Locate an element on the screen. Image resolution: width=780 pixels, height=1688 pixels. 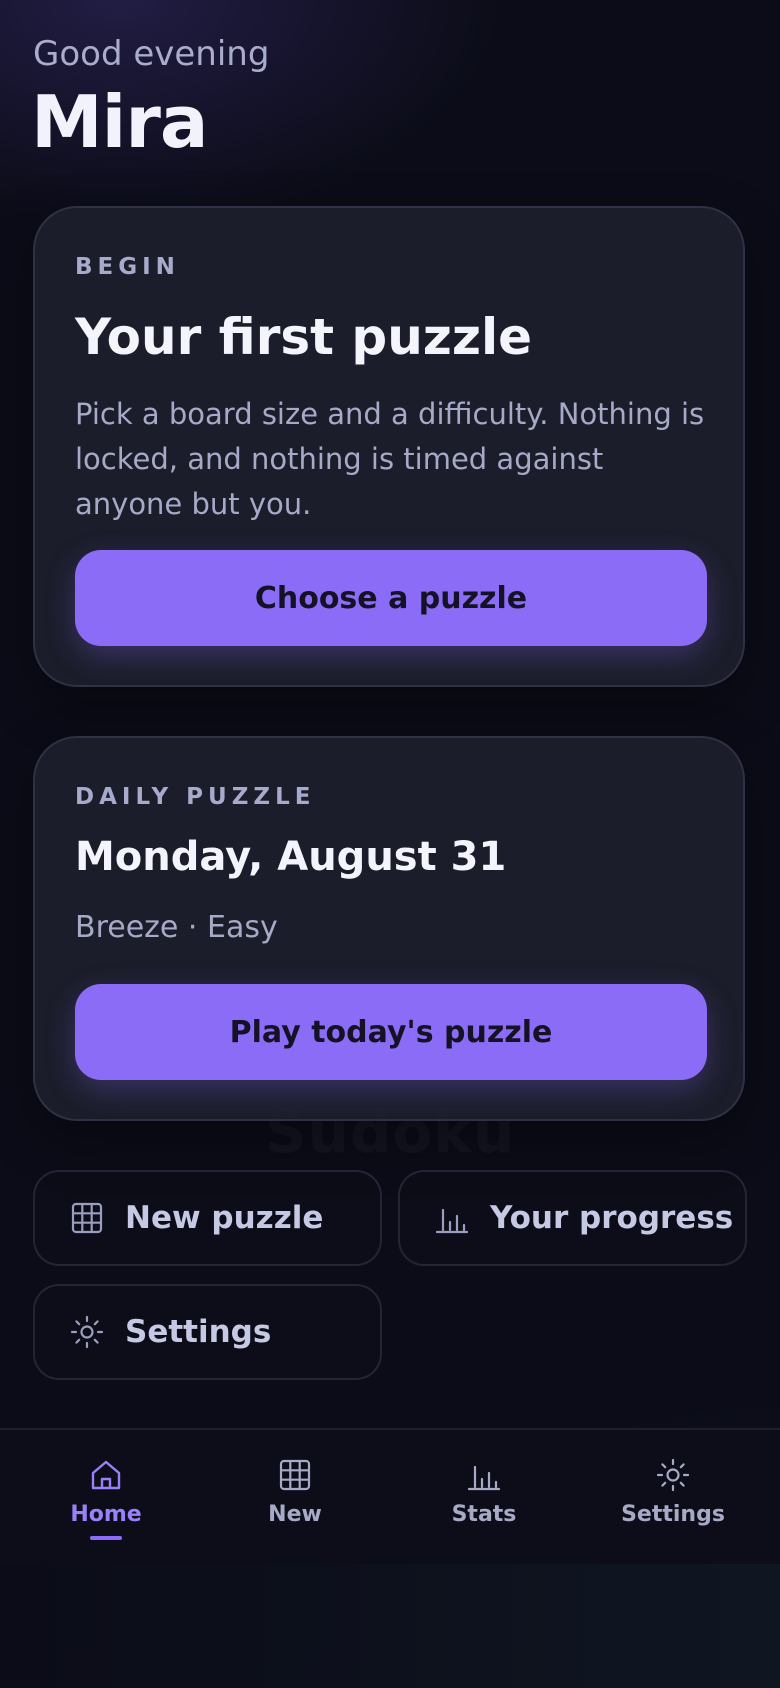
nav-label-stats: Stats is located at coordinates (484, 1514).